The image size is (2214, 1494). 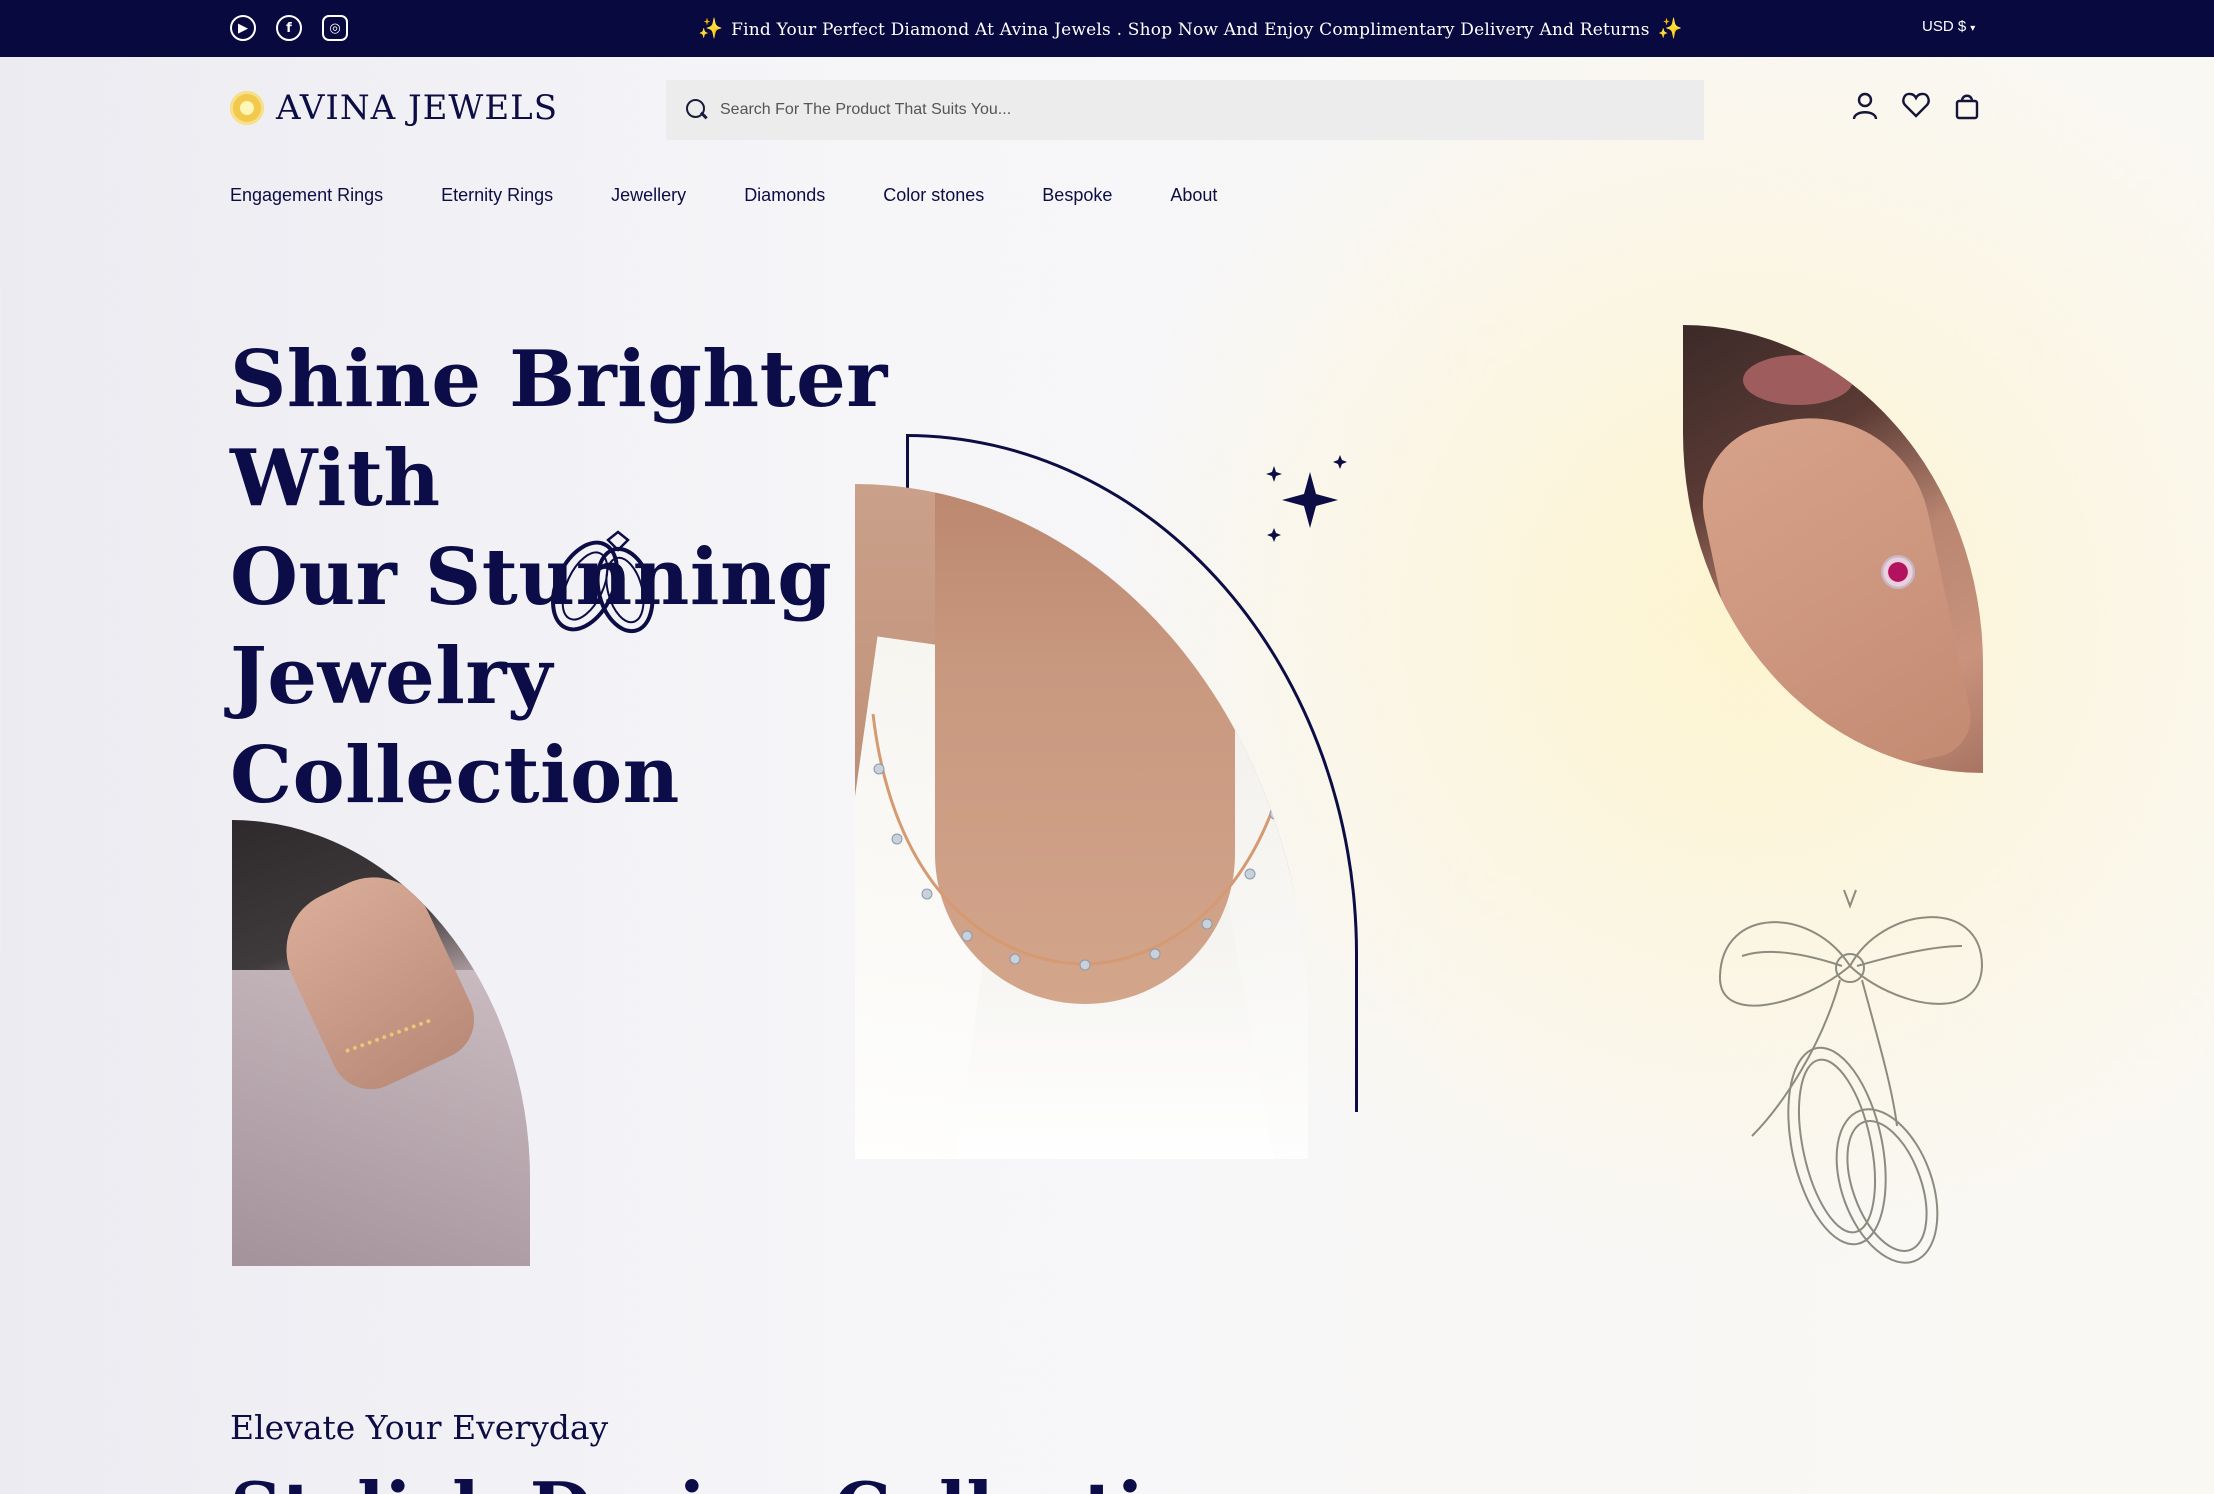 What do you see at coordinates (1851, 1076) in the screenshot?
I see `bow-rings-sketch-icon` at bounding box center [1851, 1076].